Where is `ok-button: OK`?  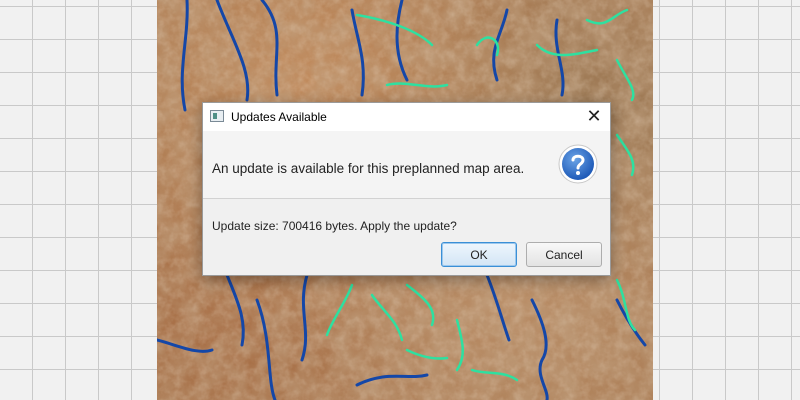 ok-button: OK is located at coordinates (479, 254).